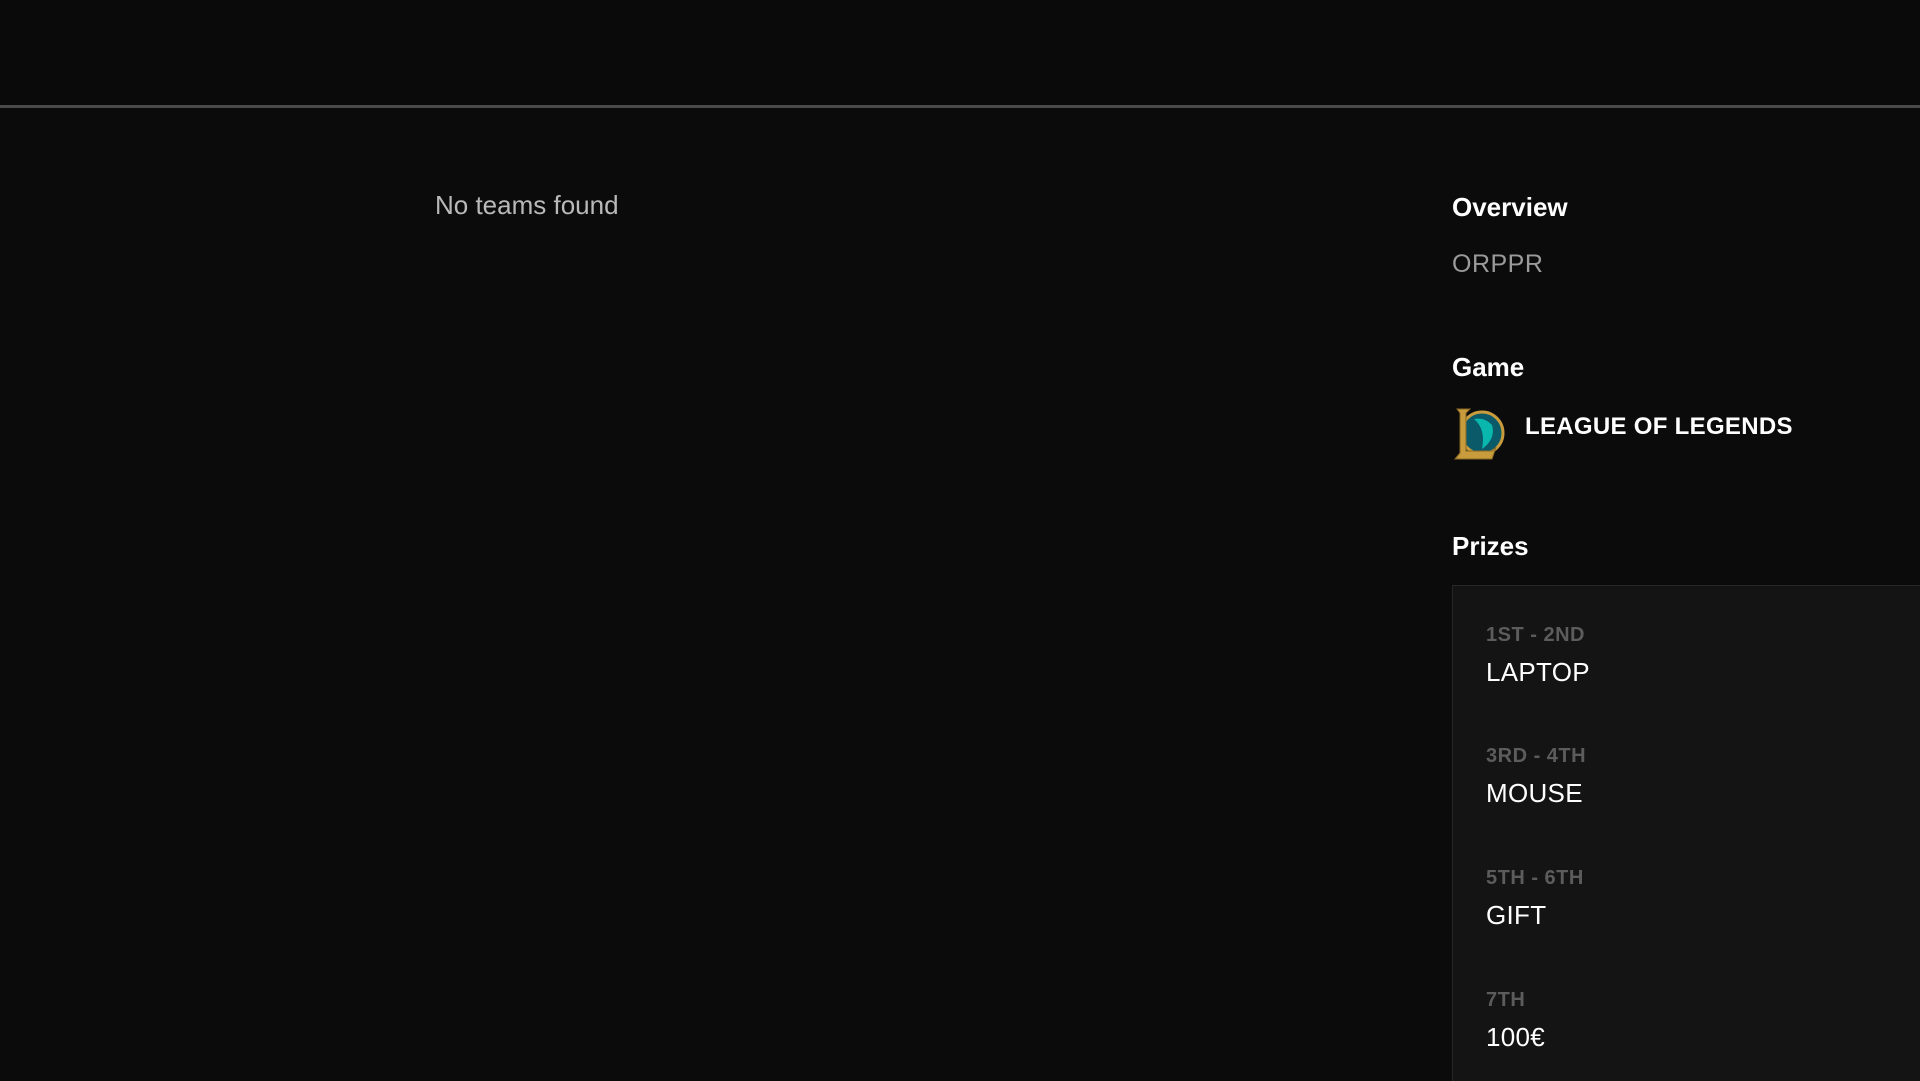  Describe the element at coordinates (1510, 207) in the screenshot. I see `overview-heading: Overview` at that location.